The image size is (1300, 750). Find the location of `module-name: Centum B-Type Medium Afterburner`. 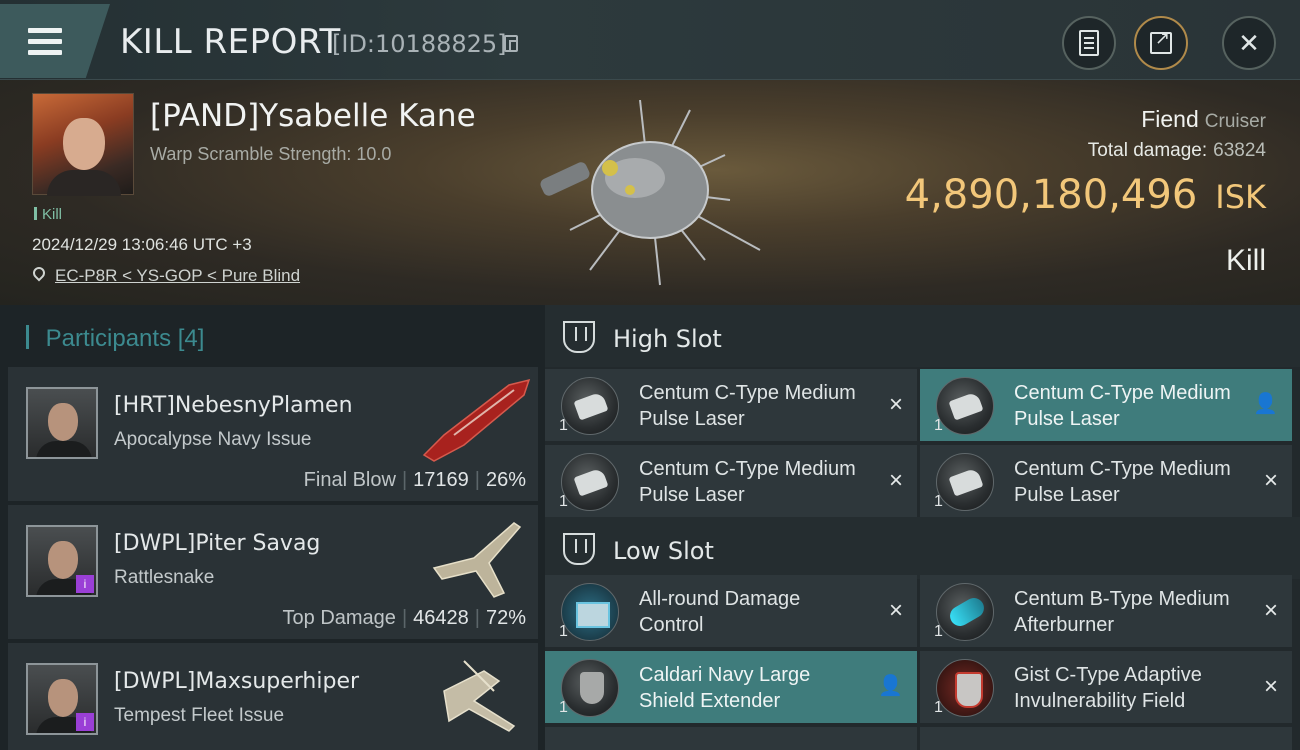

module-name: Centum B-Type Medium Afterburner is located at coordinates (1122, 612).